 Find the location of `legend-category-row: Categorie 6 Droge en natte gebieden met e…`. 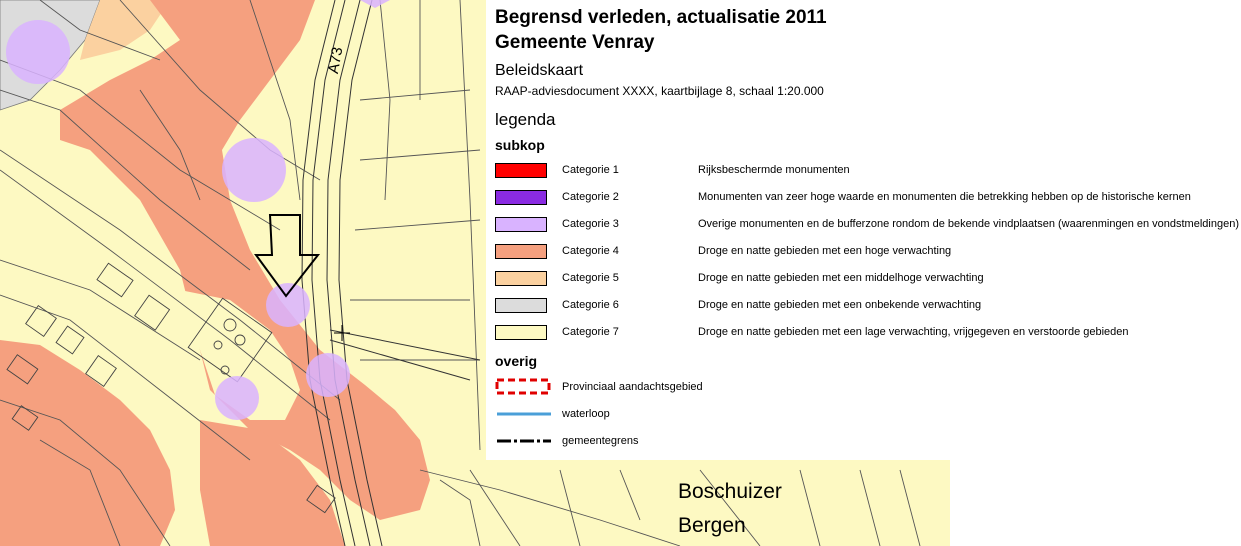

legend-category-row: Categorie 6 Droge en natte gebieden met e… is located at coordinates (867, 306).